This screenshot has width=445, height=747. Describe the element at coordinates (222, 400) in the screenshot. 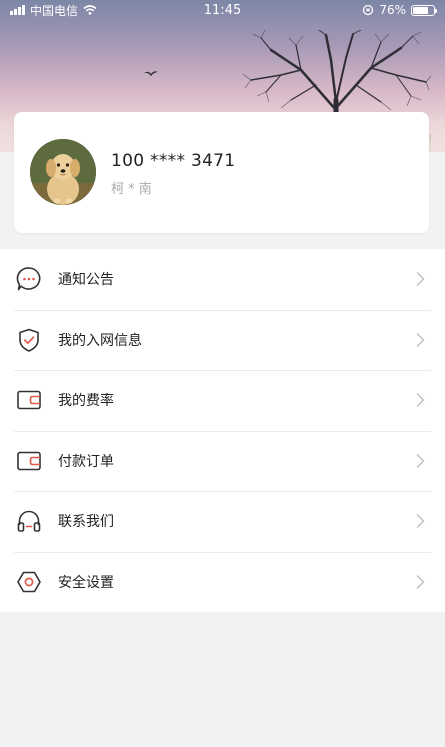

I see `menu-item-rates: 我的费率` at that location.